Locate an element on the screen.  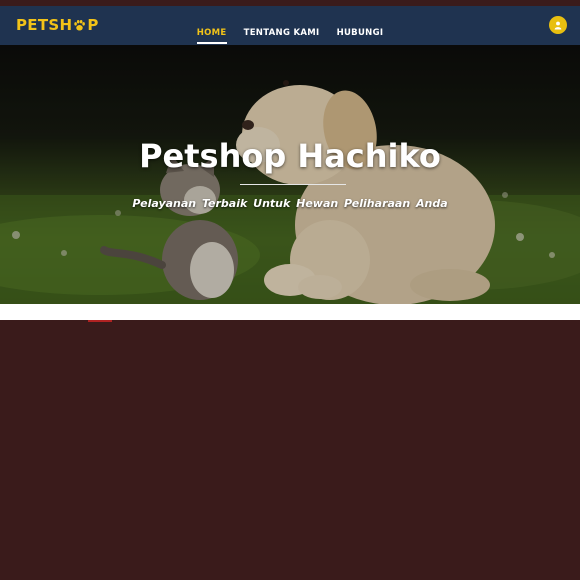
navbar: PETSH P HOME TENTANG KAMI HUBUNGI is located at coordinates (290, 25).